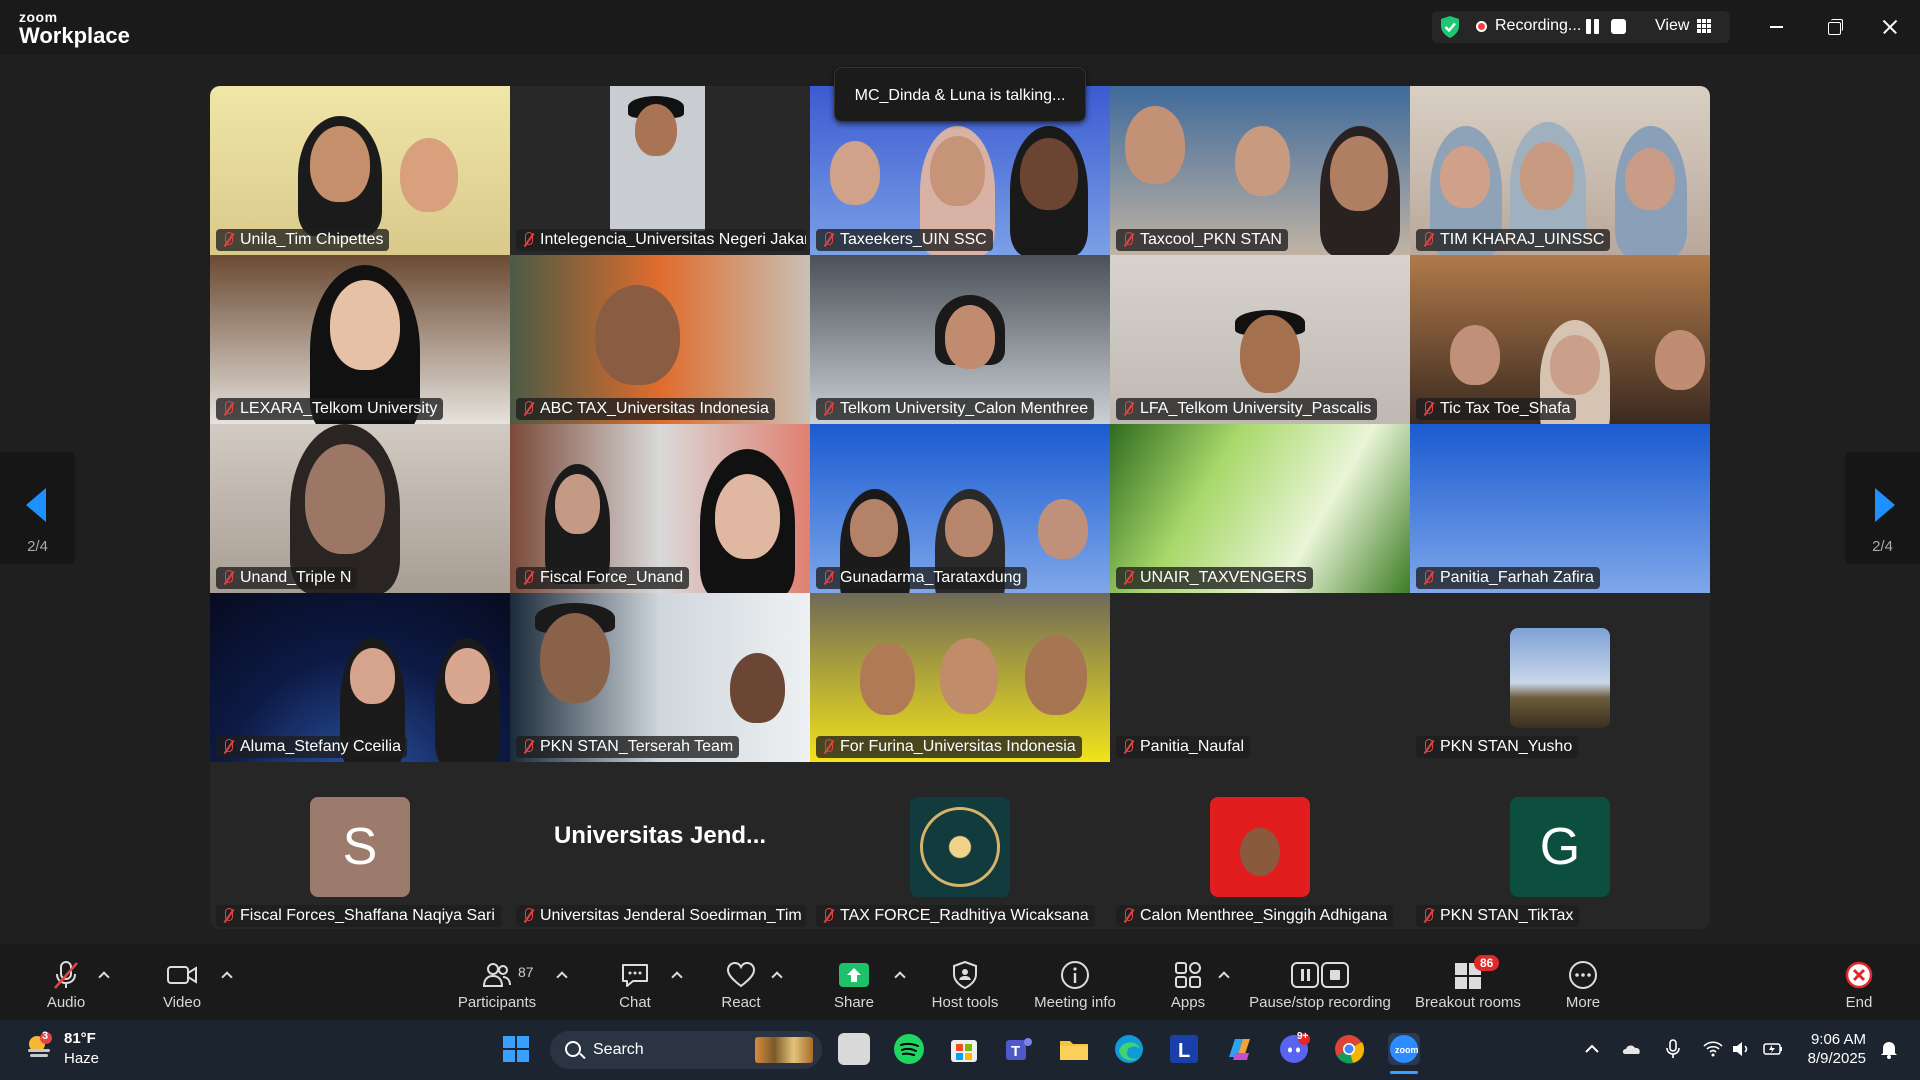 Image resolution: width=1920 pixels, height=1080 pixels. What do you see at coordinates (1468, 982) in the screenshot?
I see `breakout-rooms-button: Breakout rooms` at bounding box center [1468, 982].